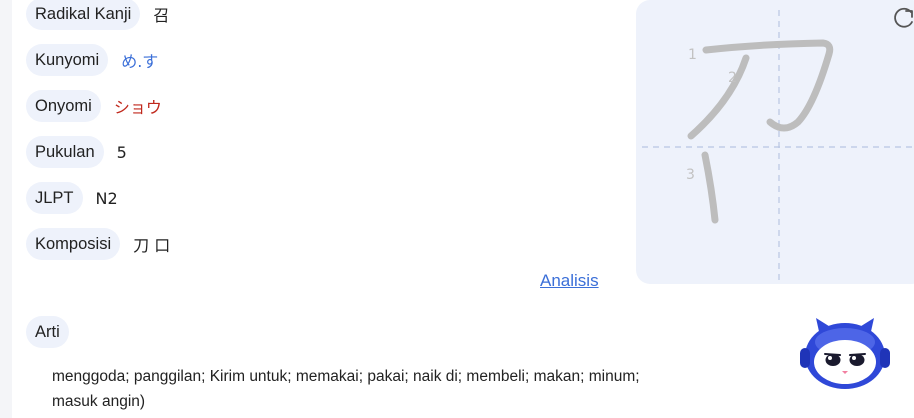 This screenshot has height=418, width=914. What do you see at coordinates (161, 14) in the screenshot?
I see `radical-value: 召` at bounding box center [161, 14].